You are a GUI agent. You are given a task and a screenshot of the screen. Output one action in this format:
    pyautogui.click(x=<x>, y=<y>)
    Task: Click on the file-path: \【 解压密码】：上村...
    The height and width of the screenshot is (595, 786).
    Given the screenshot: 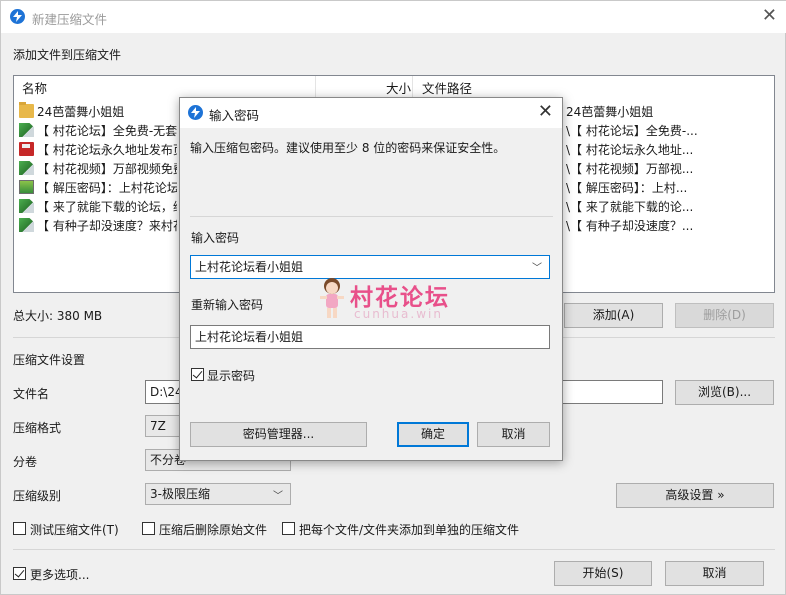 What is the action you would take?
    pyautogui.click(x=627, y=188)
    